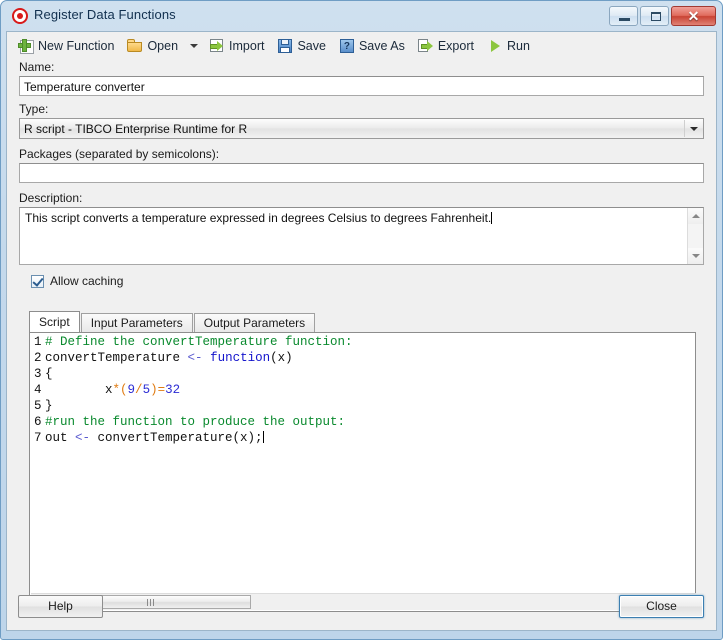 The image size is (723, 640). What do you see at coordinates (254, 322) in the screenshot?
I see `tab-output-parameters: Output Parameters` at bounding box center [254, 322].